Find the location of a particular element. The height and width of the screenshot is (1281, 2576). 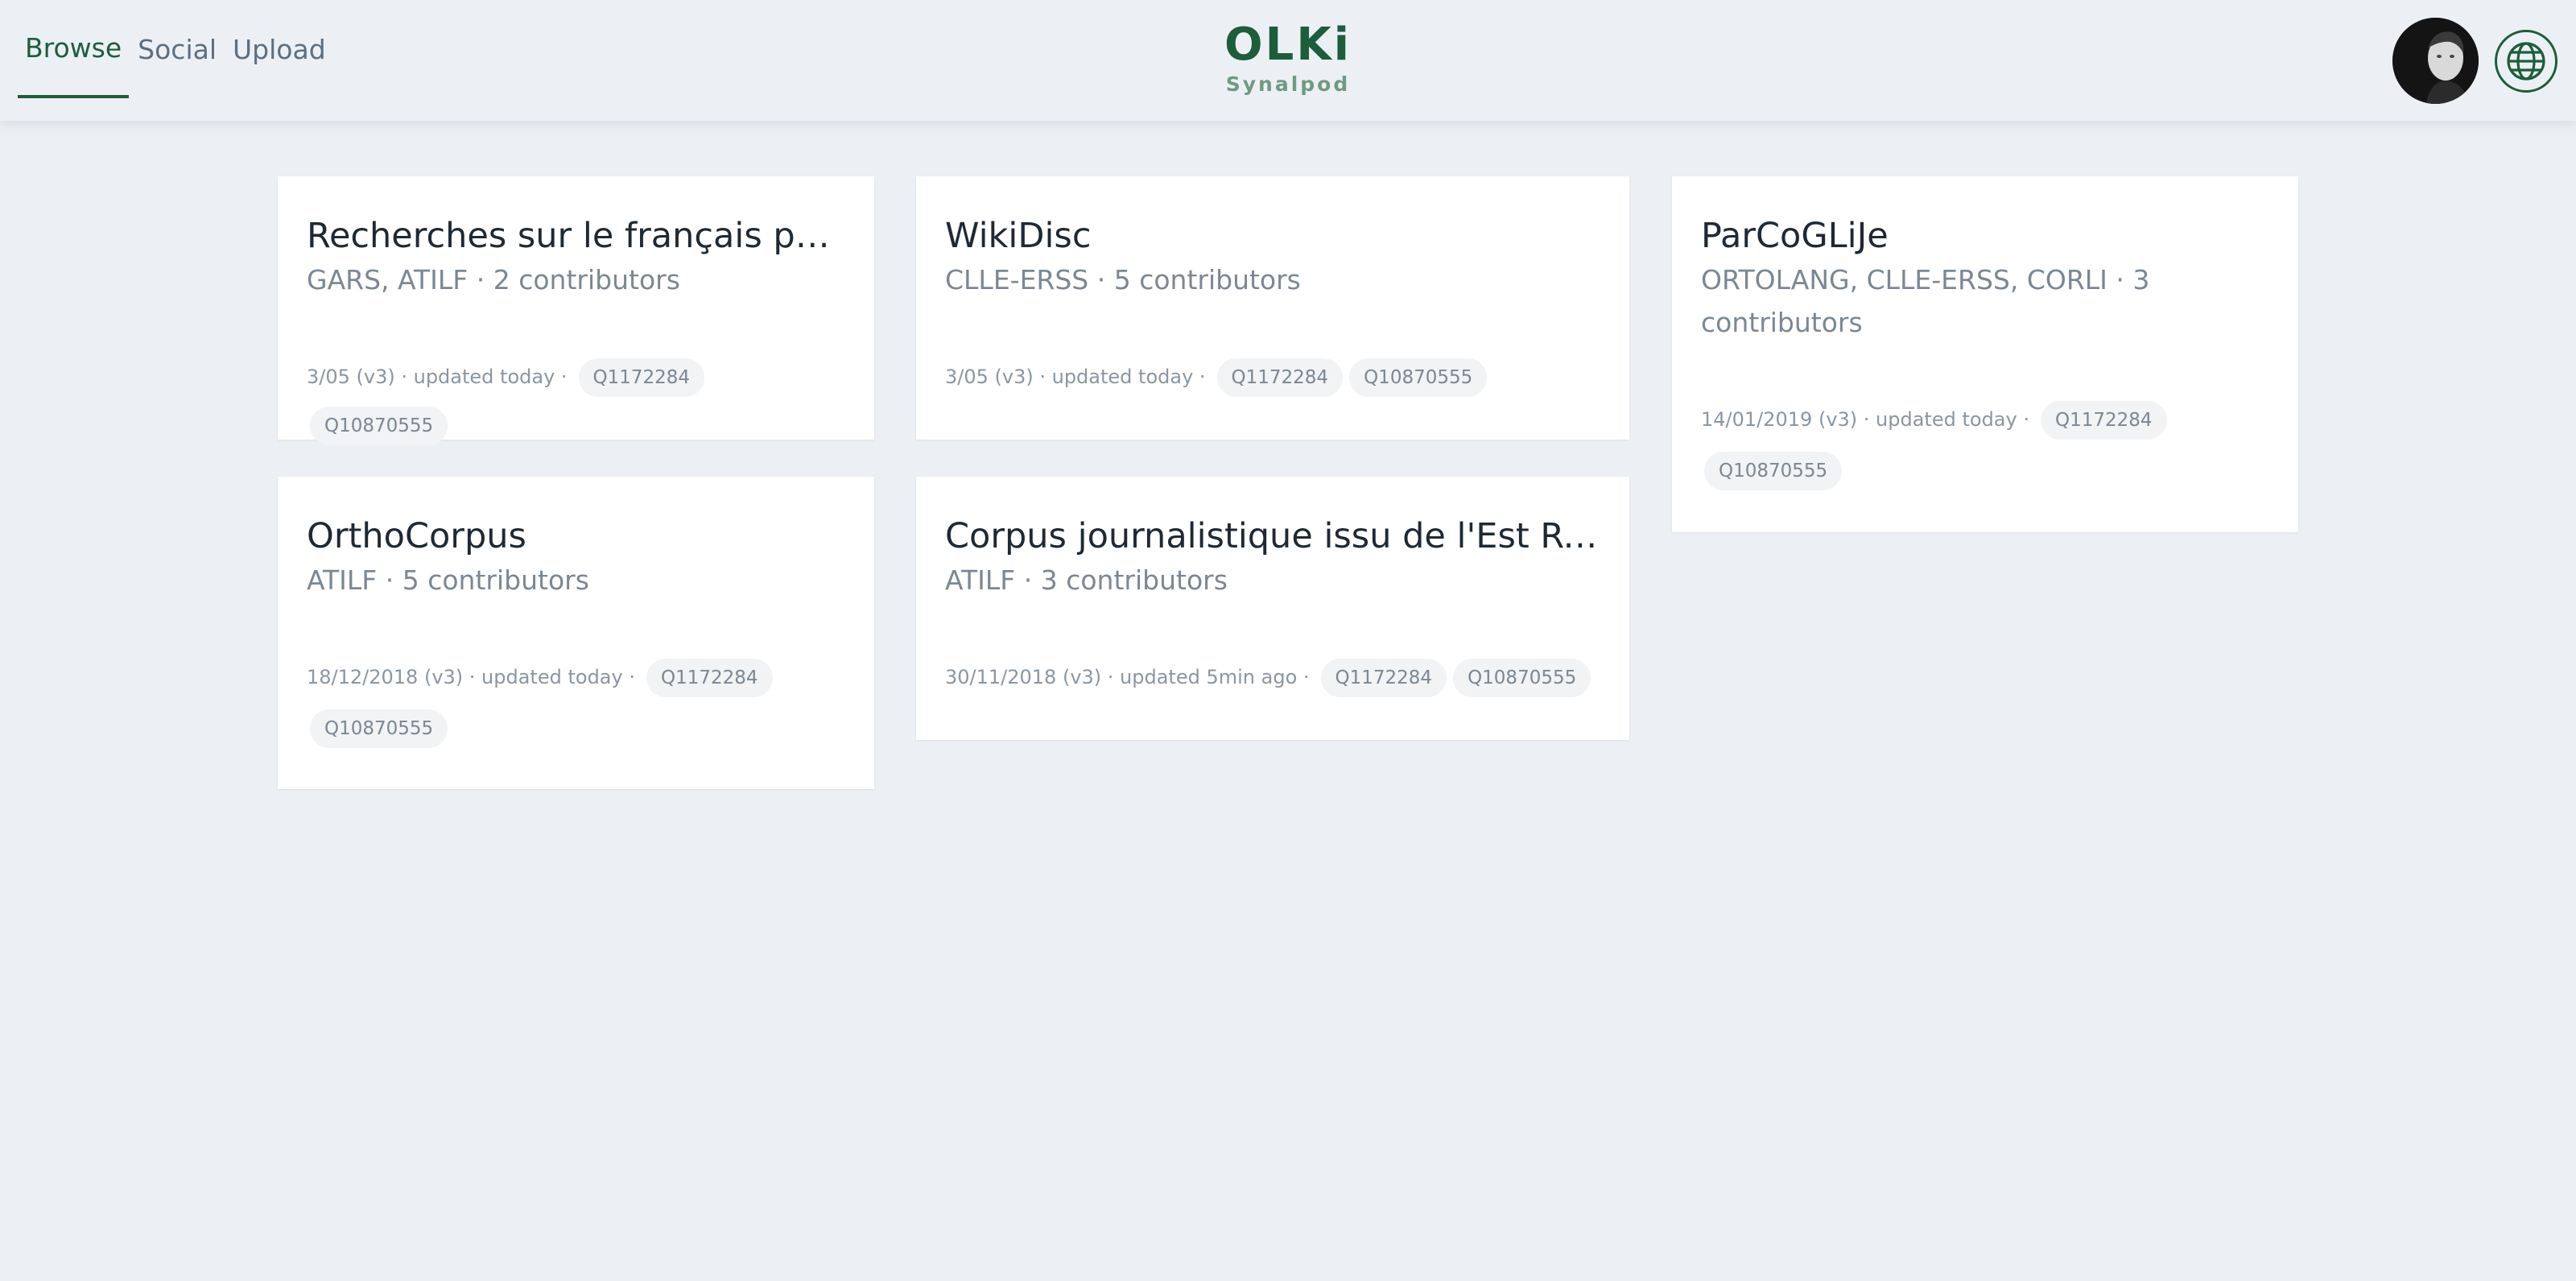

app-title: OLKi is located at coordinates (1288, 45).